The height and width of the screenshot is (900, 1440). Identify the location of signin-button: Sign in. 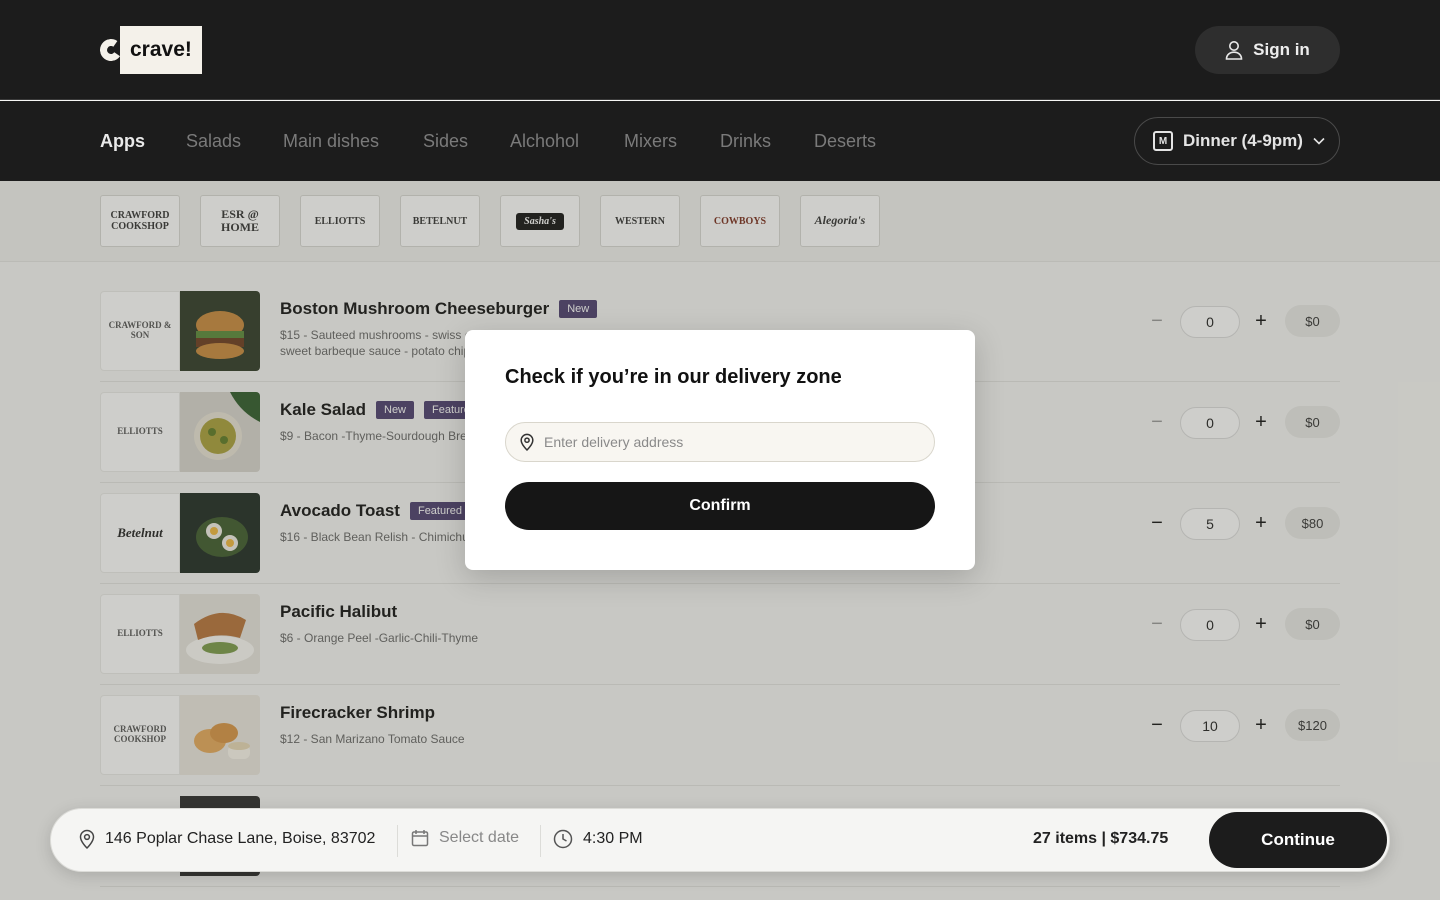
(1267, 50).